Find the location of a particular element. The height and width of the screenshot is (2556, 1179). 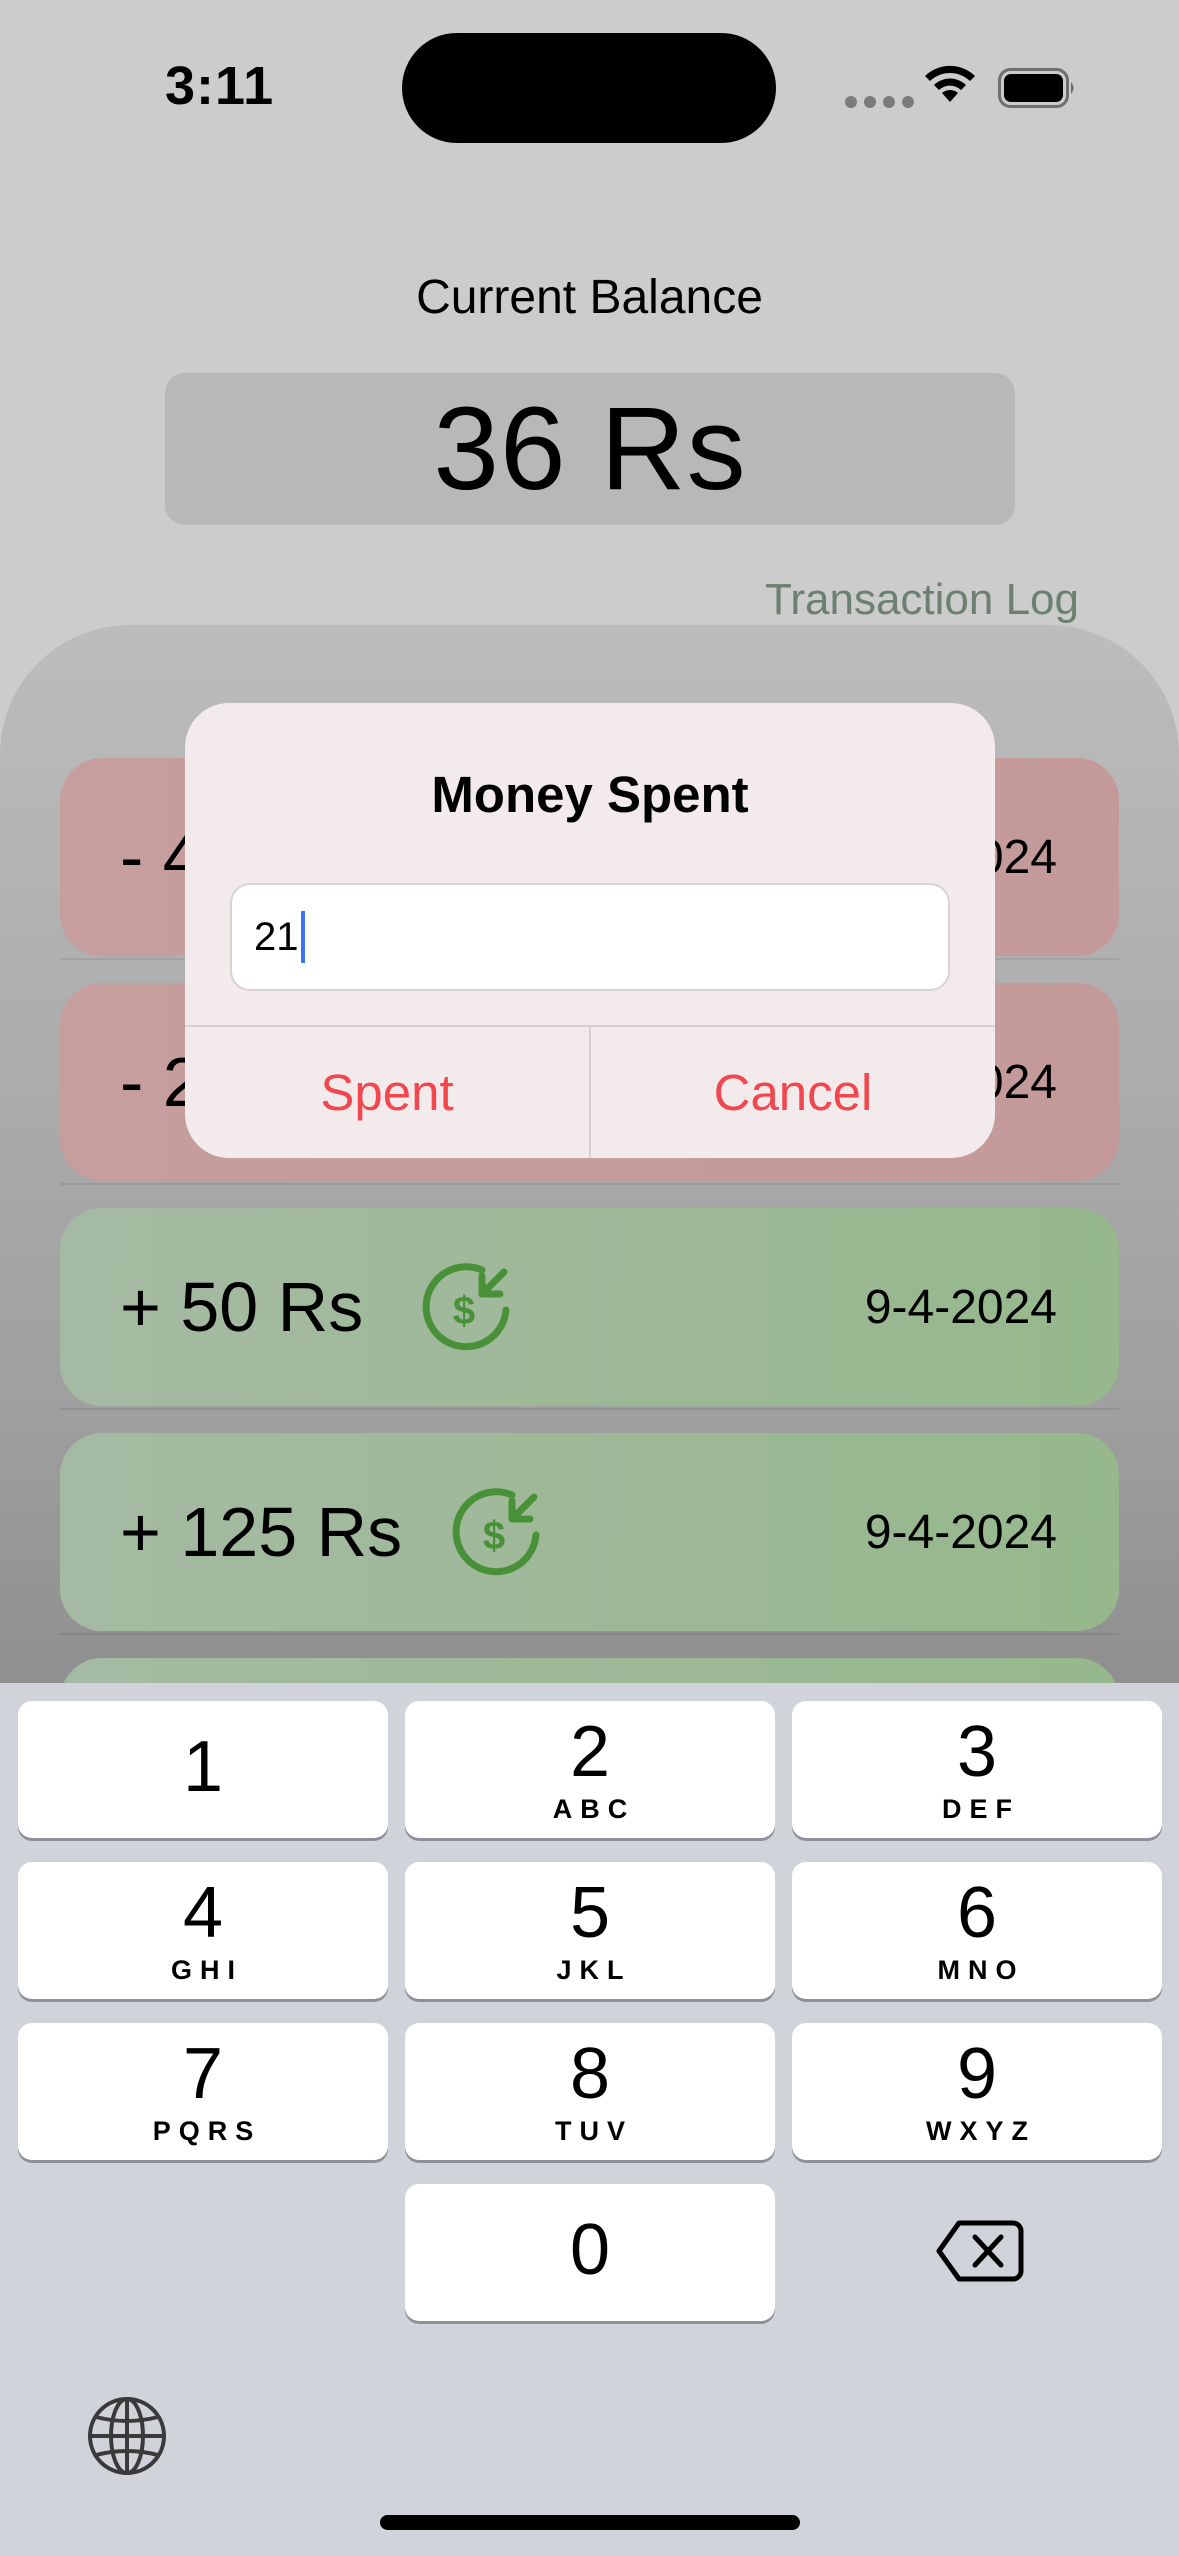

amount-input-value: 21 is located at coordinates (276, 936).